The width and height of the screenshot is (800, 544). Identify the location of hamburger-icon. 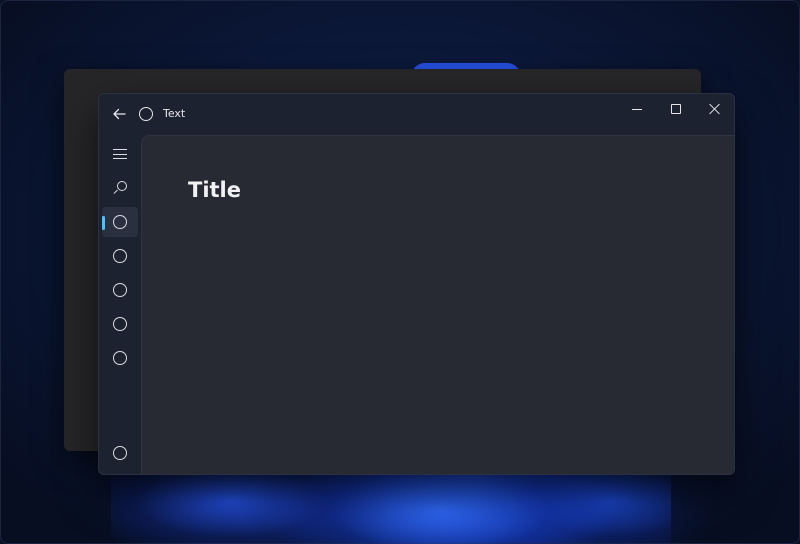
(120, 154).